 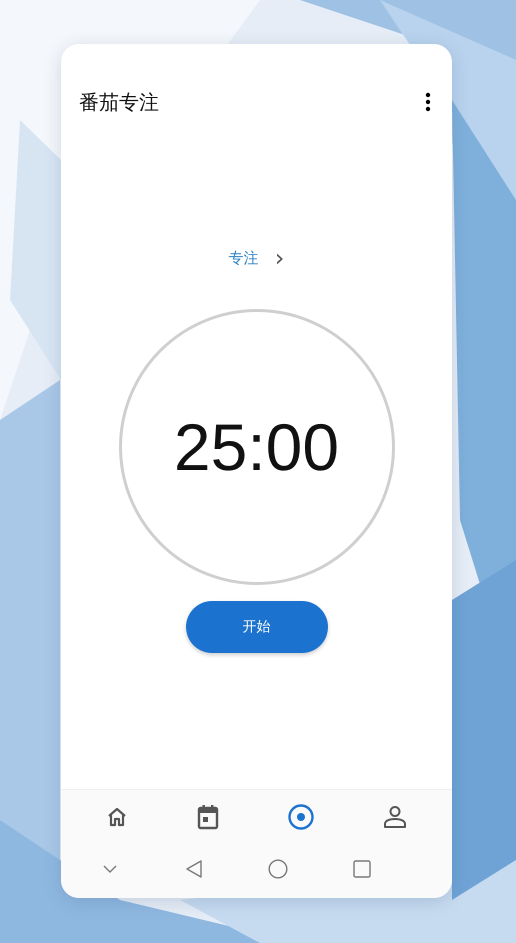 I want to click on chevron-icon: ›, so click(x=279, y=258).